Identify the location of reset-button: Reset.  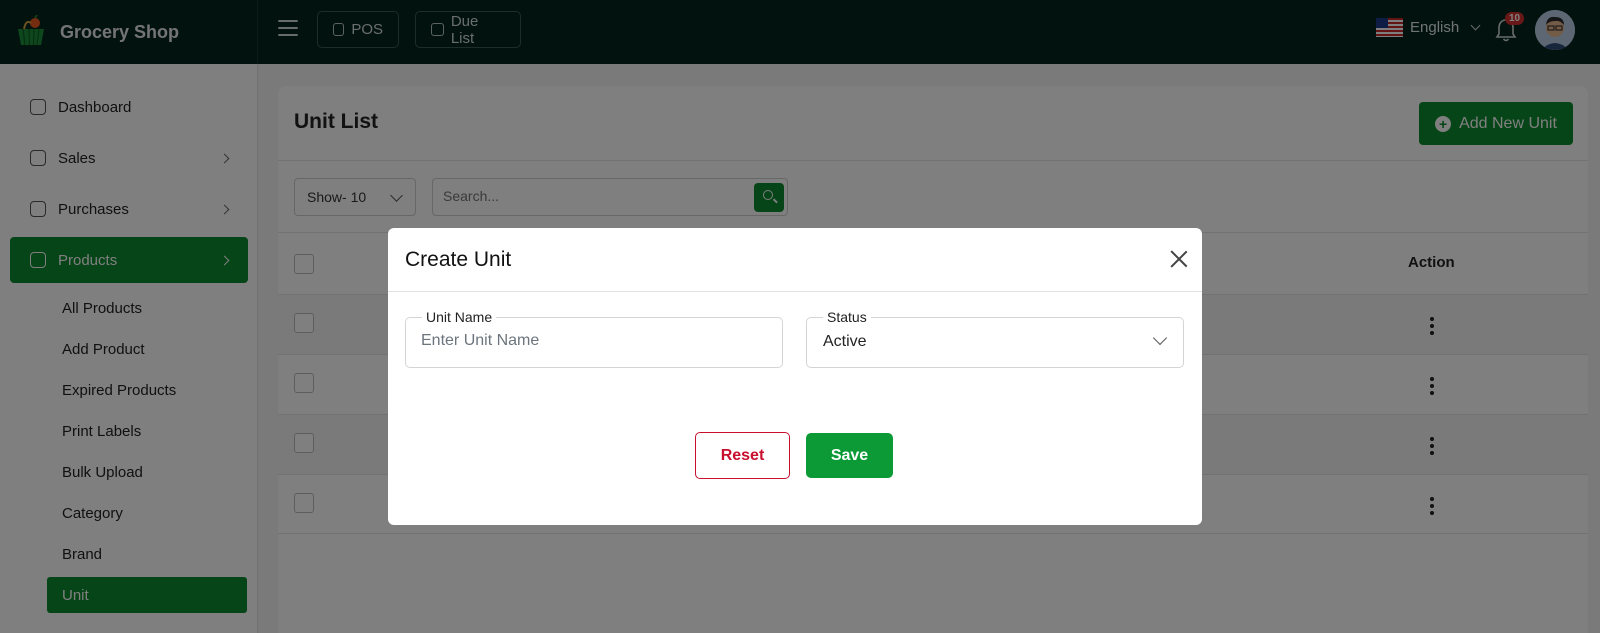
(742, 455).